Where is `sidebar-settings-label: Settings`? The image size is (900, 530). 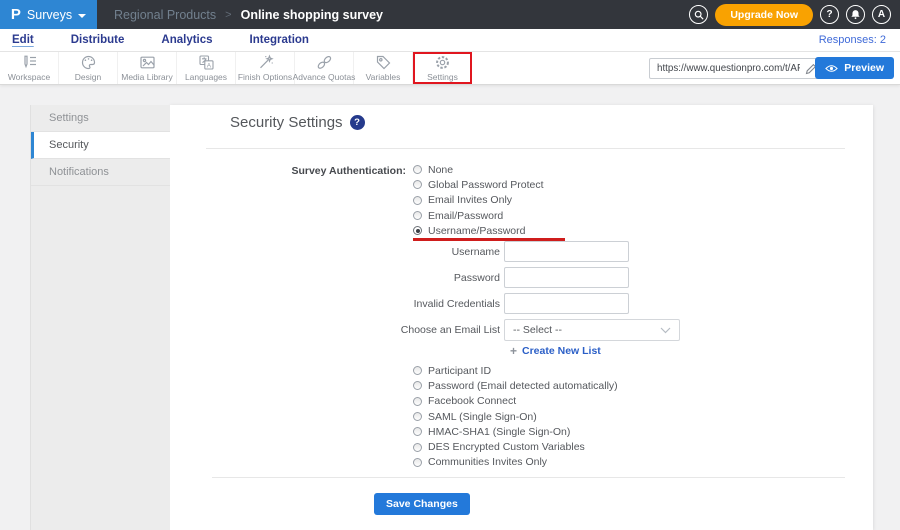
sidebar-settings-label: Settings is located at coordinates (69, 118).